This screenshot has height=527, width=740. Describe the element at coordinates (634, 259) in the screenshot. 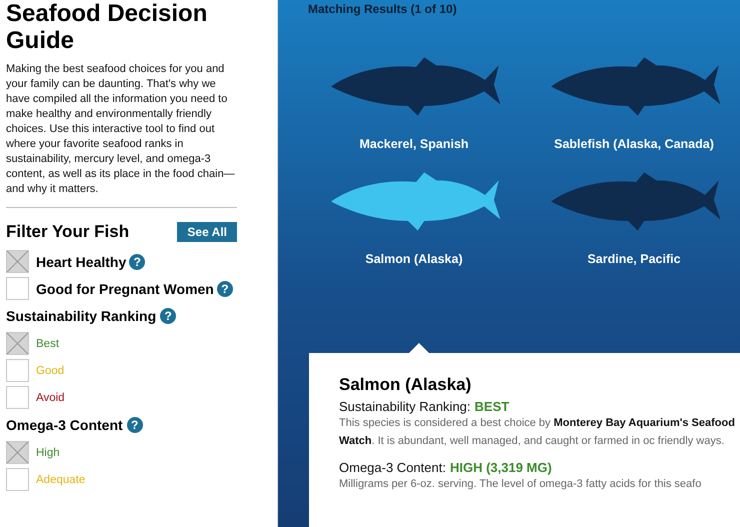

I see `fish-name: Sardine, Pacific` at that location.